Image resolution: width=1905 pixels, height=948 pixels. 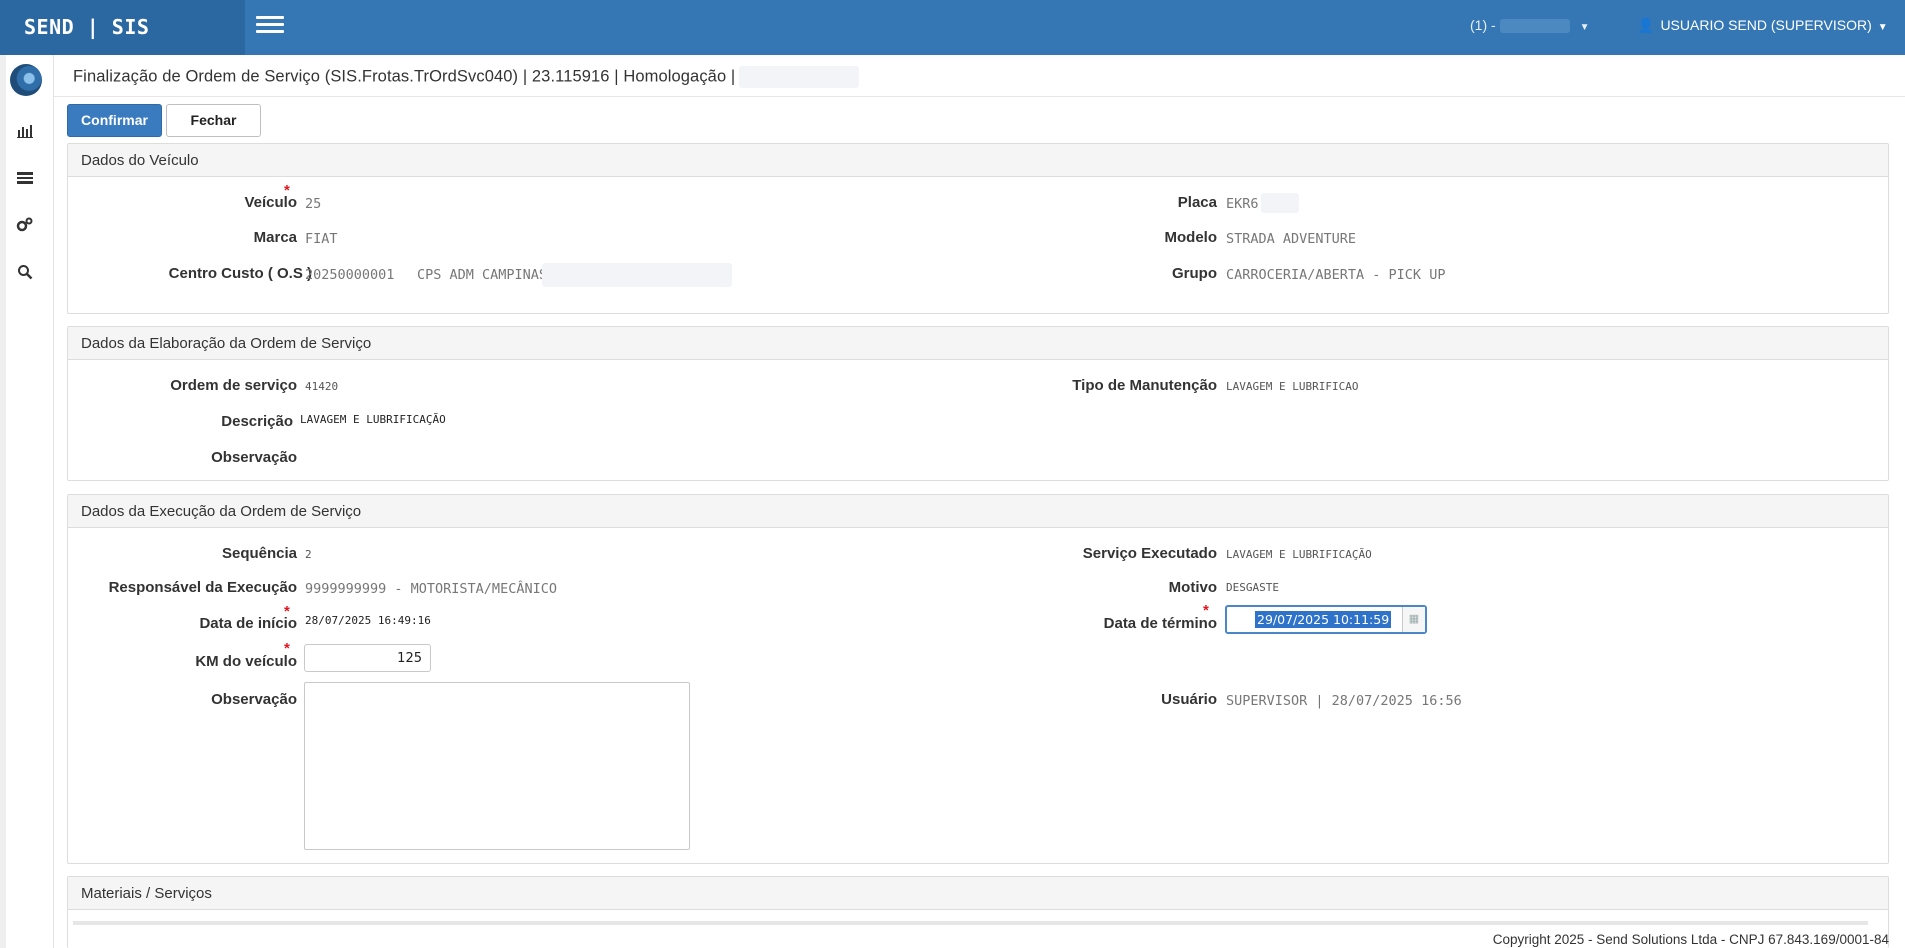 I want to click on responsible-value: 9999999999 - MOTORISTA/MECÂNICO, so click(x=431, y=589).